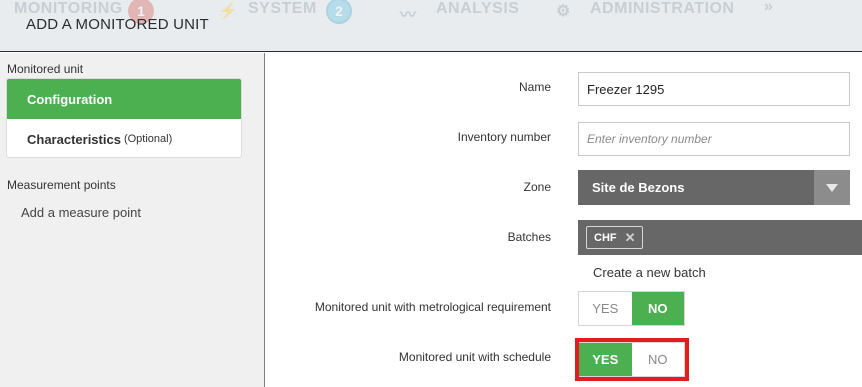 This screenshot has width=862, height=387. Describe the element at coordinates (228, 11) in the screenshot. I see `bolt-icon: ⚡` at that location.